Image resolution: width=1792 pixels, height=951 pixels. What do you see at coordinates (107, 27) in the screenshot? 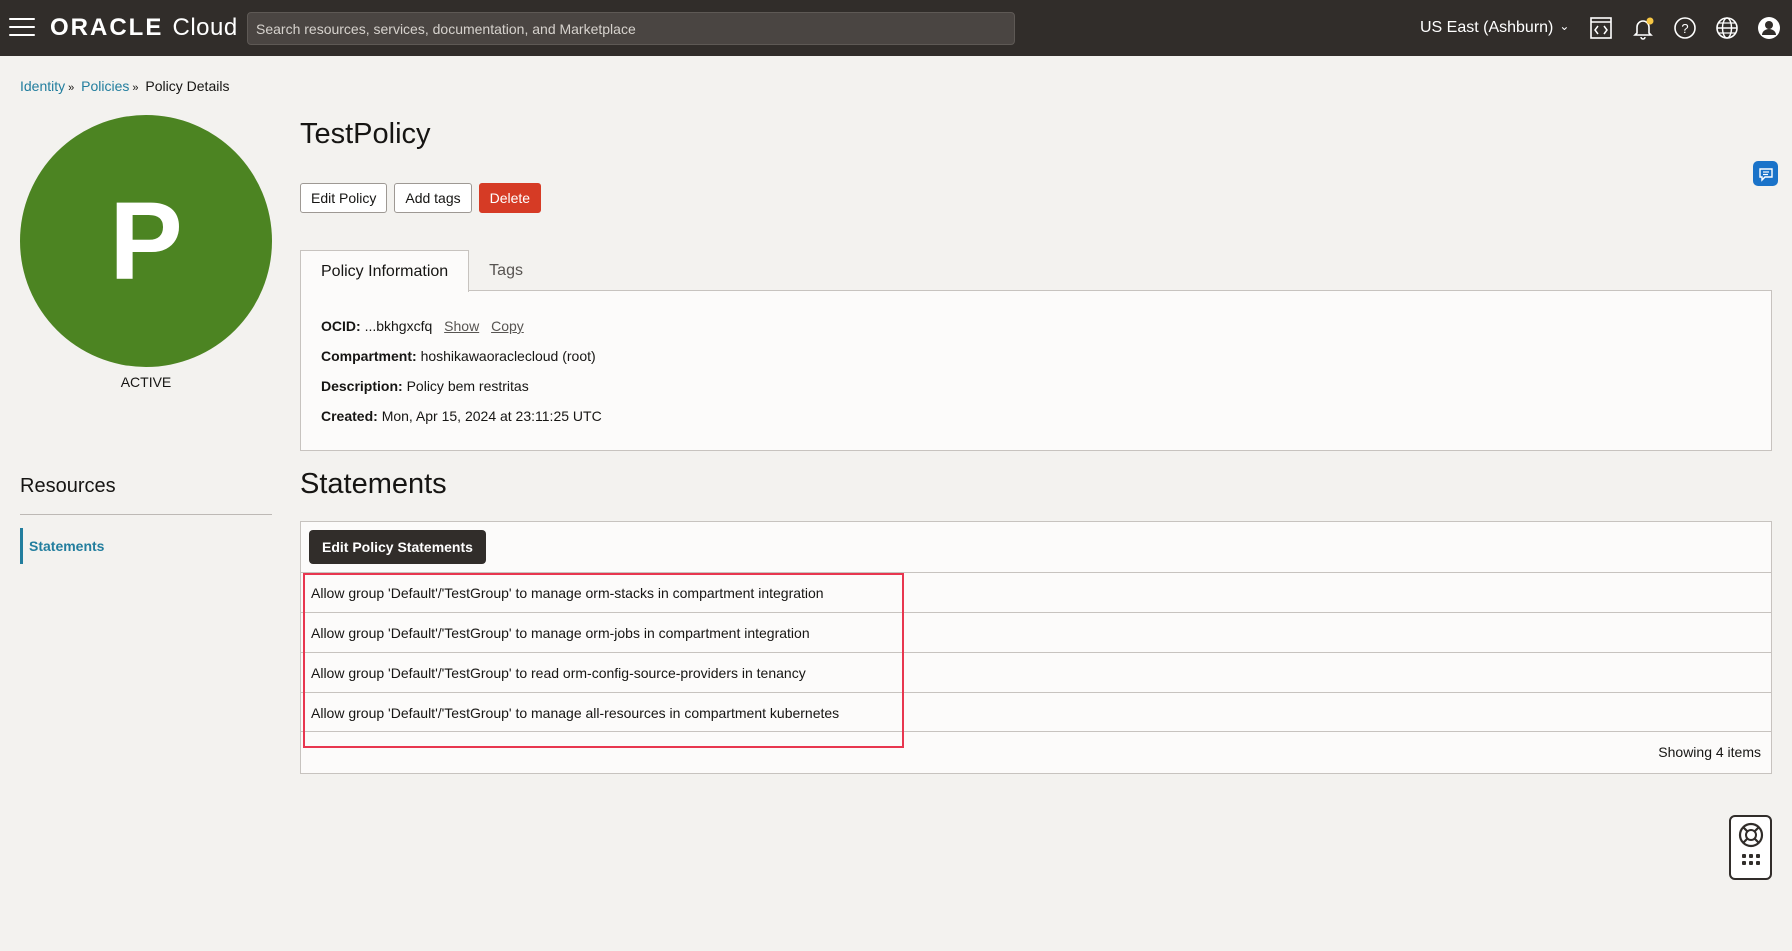
I see `logo-brand: ORACLE` at bounding box center [107, 27].